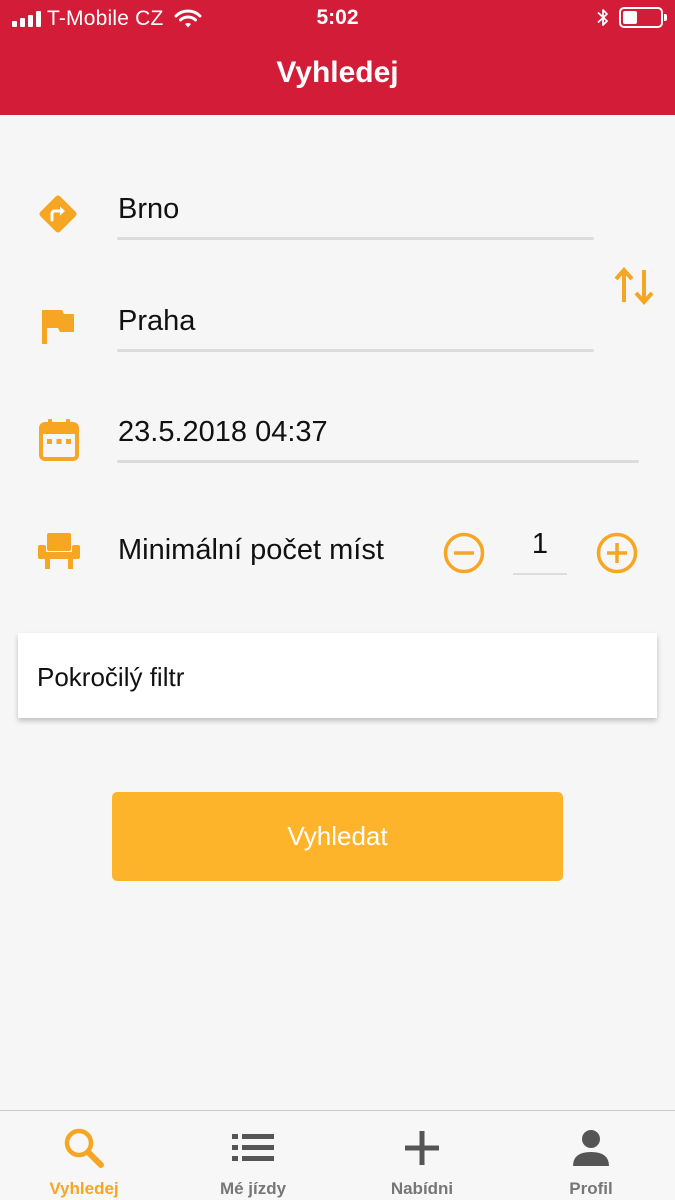 The height and width of the screenshot is (1200, 675). Describe the element at coordinates (540, 574) in the screenshot. I see `seats-count-underline` at that location.